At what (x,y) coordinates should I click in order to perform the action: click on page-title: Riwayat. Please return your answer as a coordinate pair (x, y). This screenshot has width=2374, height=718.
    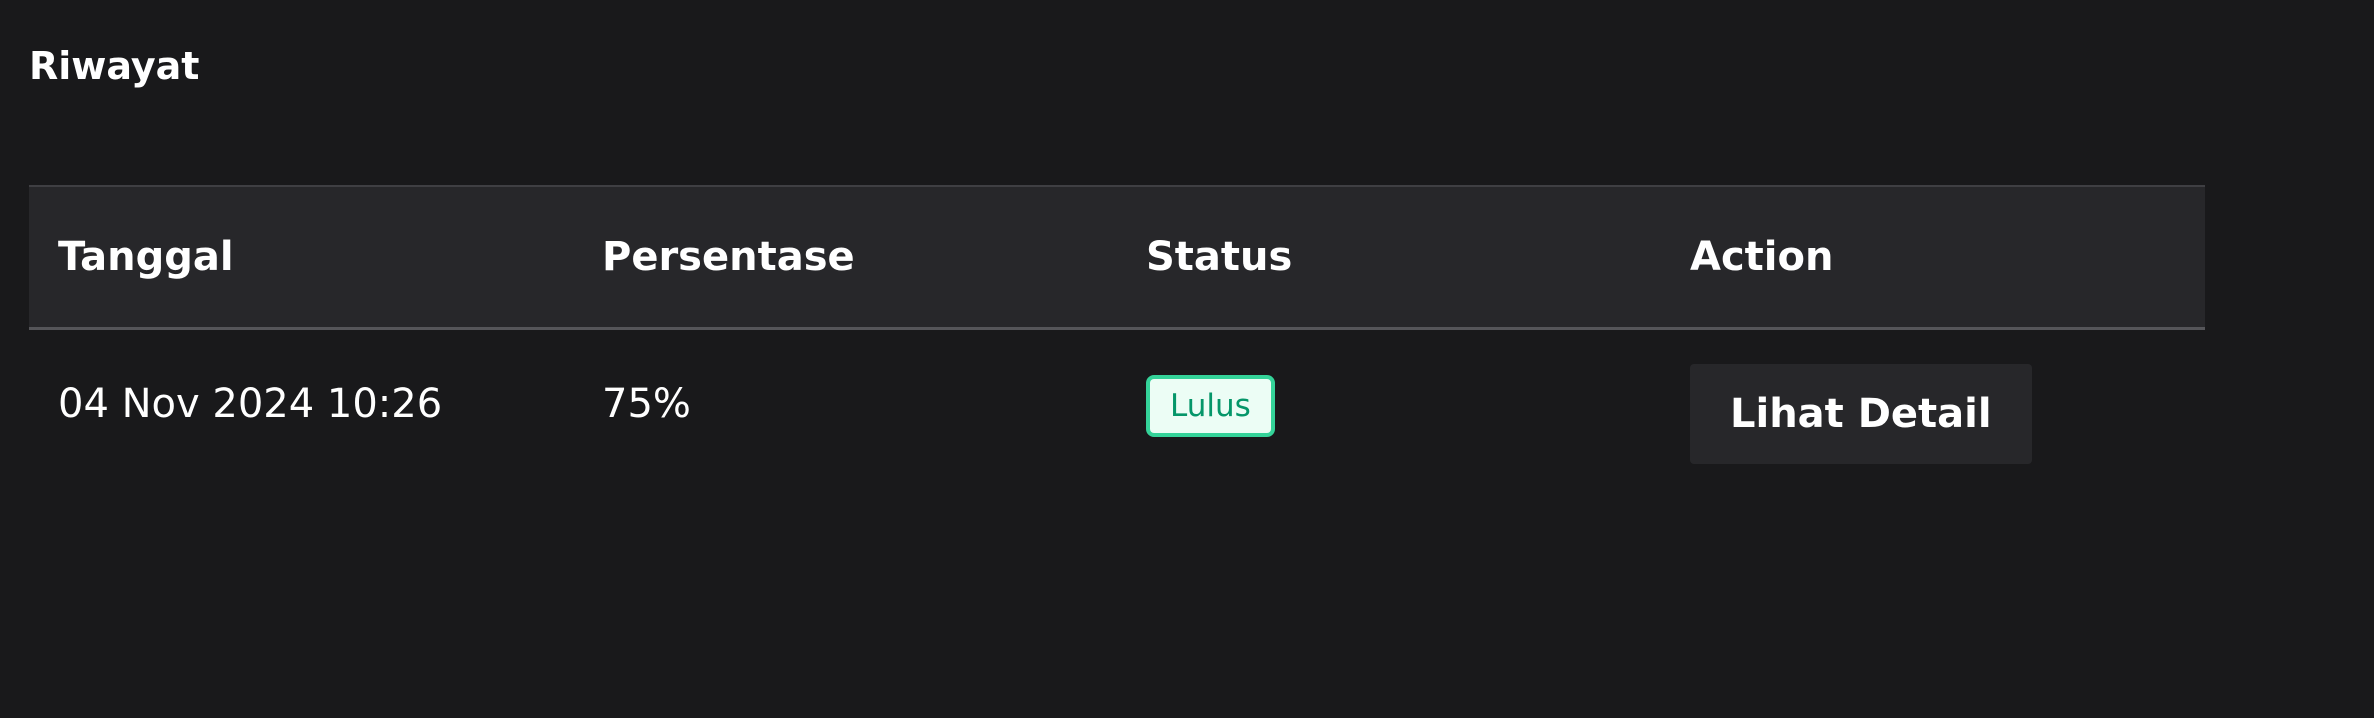
    Looking at the image, I should click on (114, 66).